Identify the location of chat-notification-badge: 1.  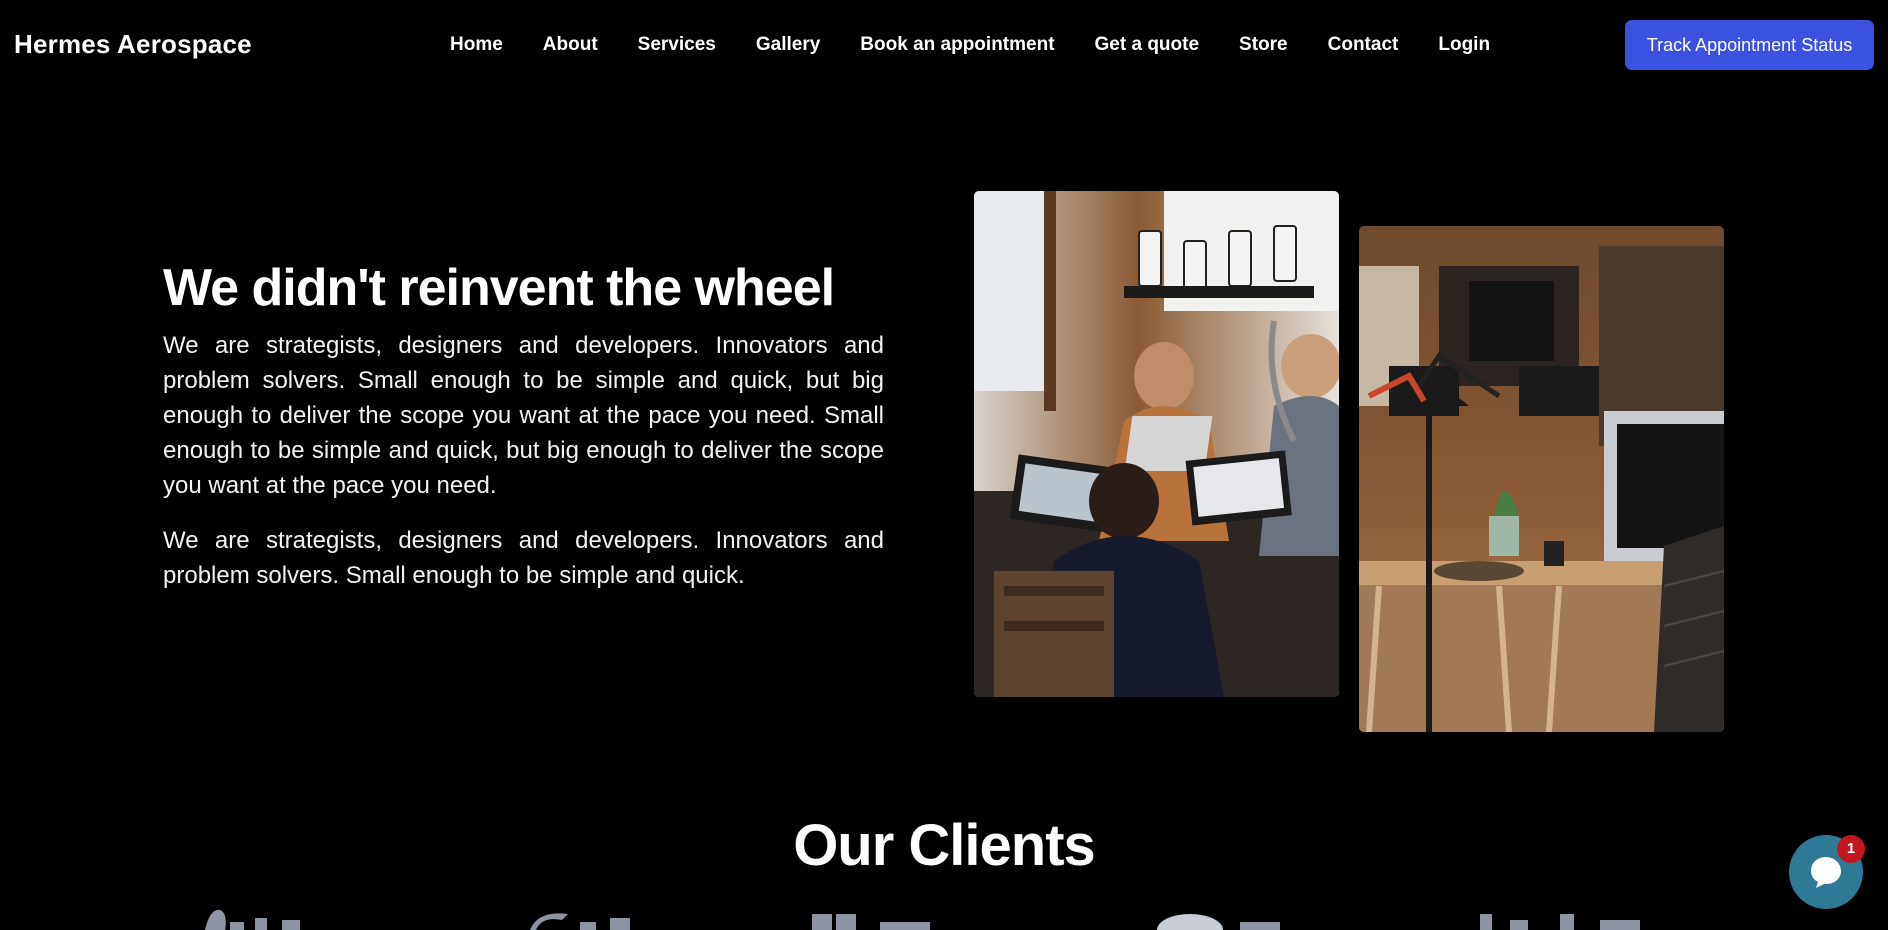
(1851, 849).